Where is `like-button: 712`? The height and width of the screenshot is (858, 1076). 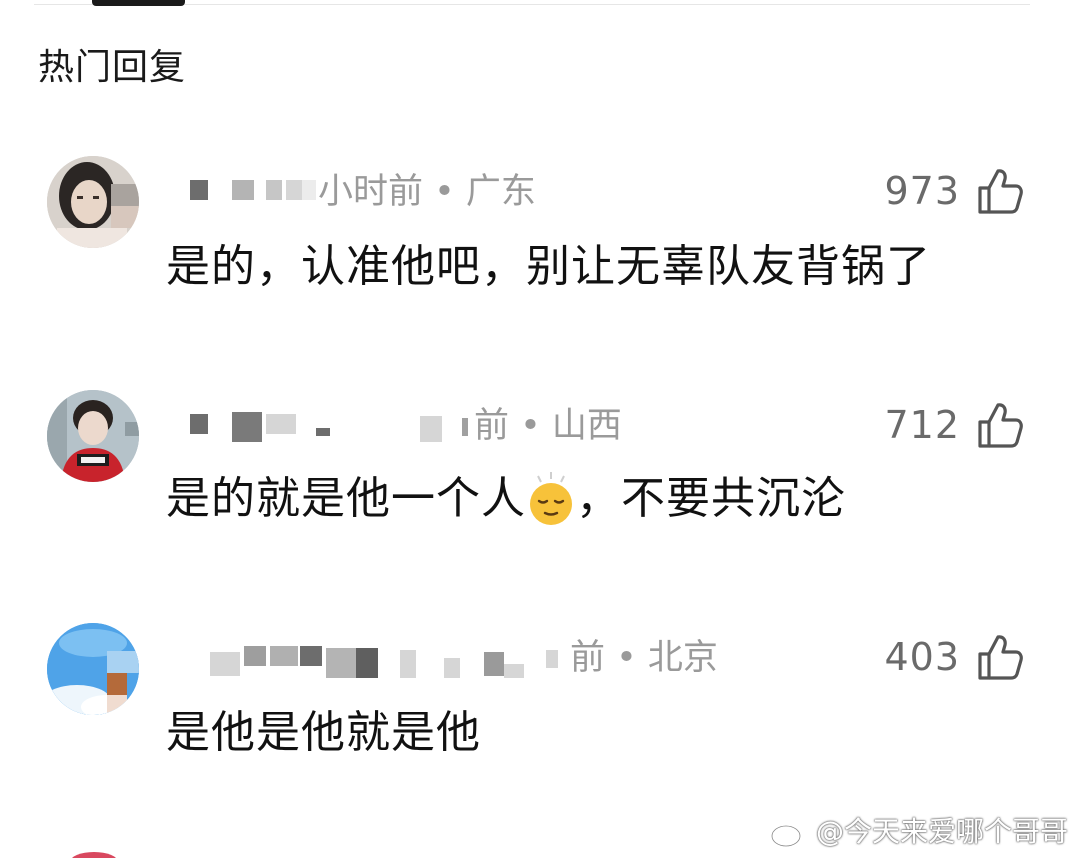
like-button: 712 is located at coordinates (954, 425).